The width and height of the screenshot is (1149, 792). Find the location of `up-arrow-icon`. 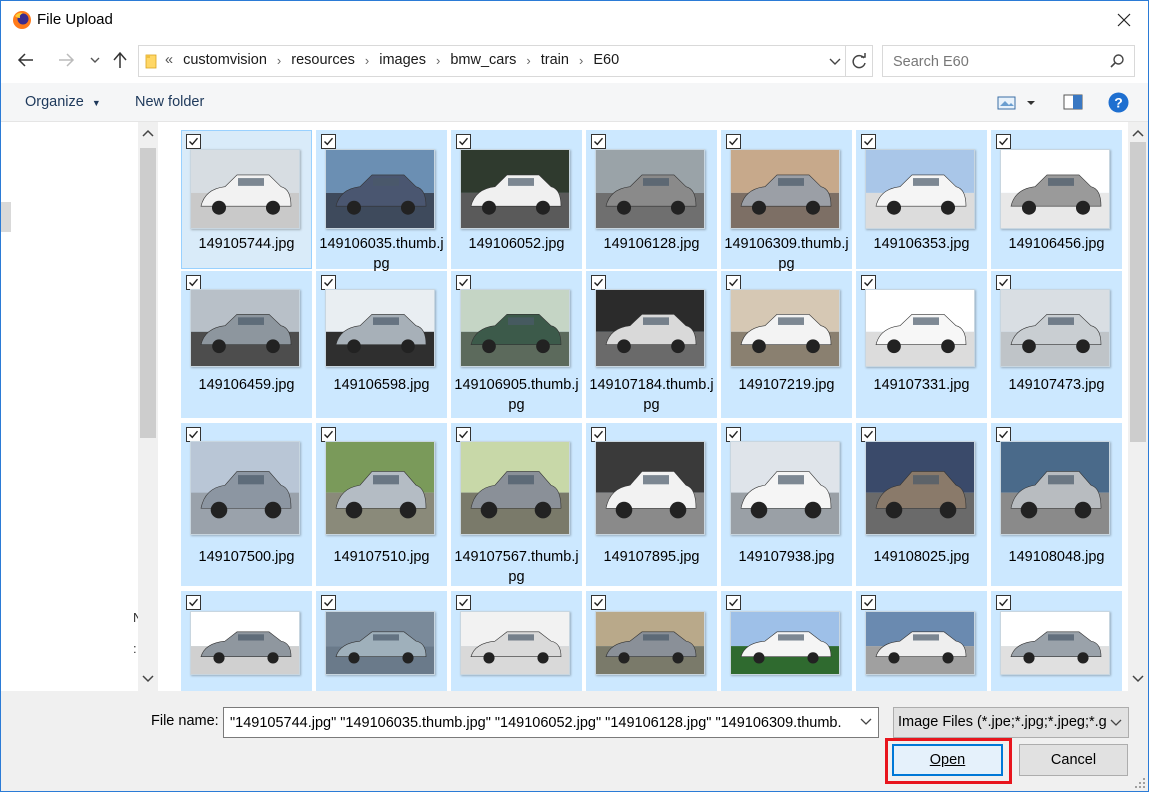

up-arrow-icon is located at coordinates (120, 60).